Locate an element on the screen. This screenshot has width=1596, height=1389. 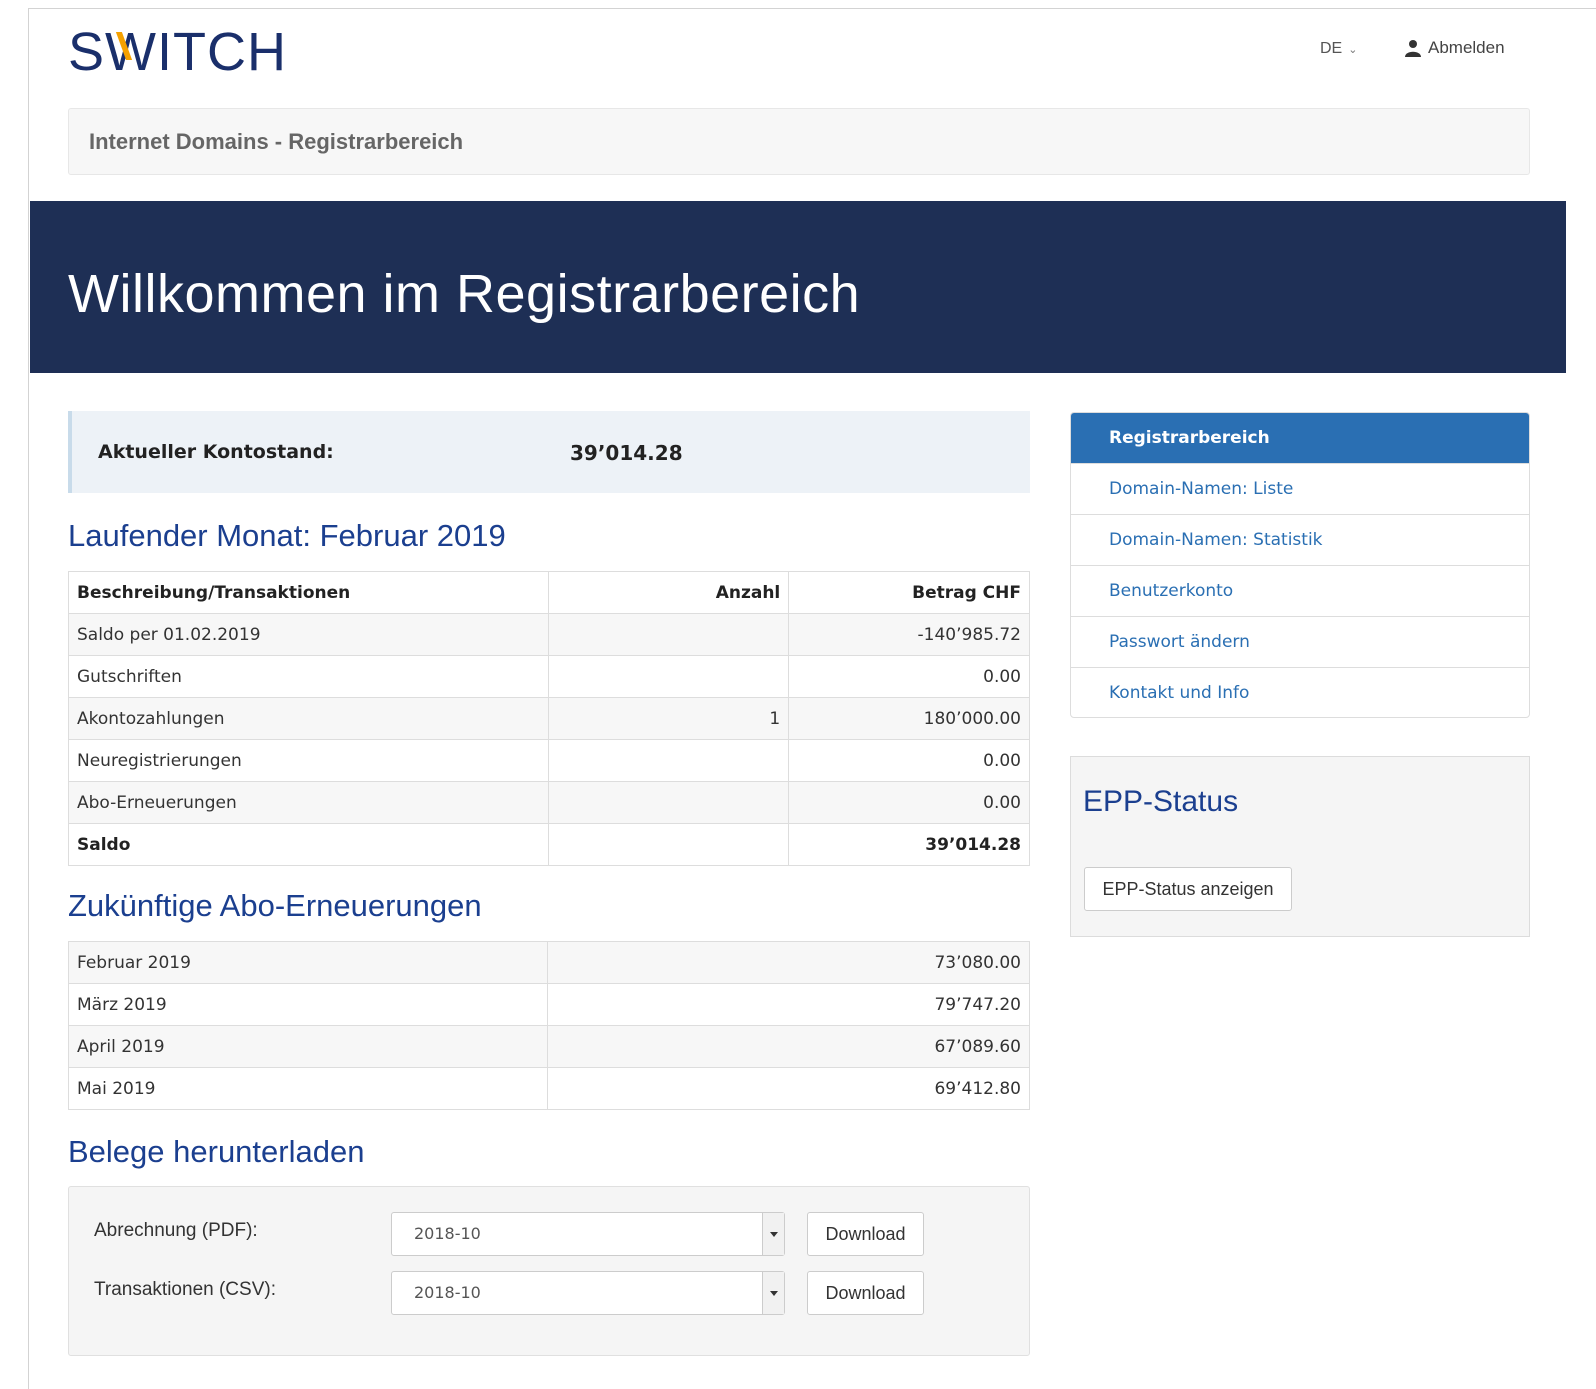
download-row-pdf: Abrechnung (PDF): 2018-10 Download is located at coordinates (549, 1234).